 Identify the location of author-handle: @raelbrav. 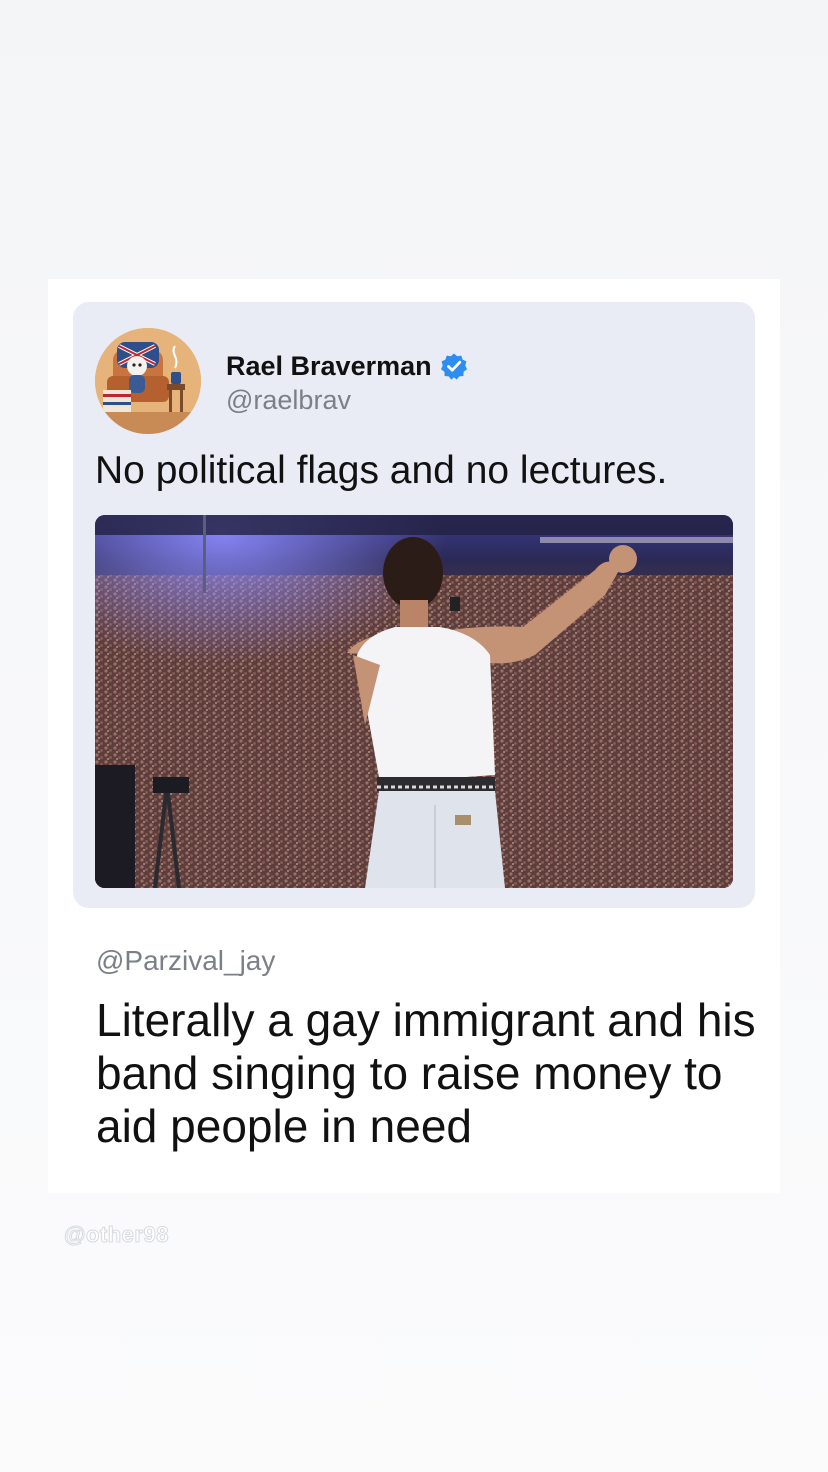
(288, 400).